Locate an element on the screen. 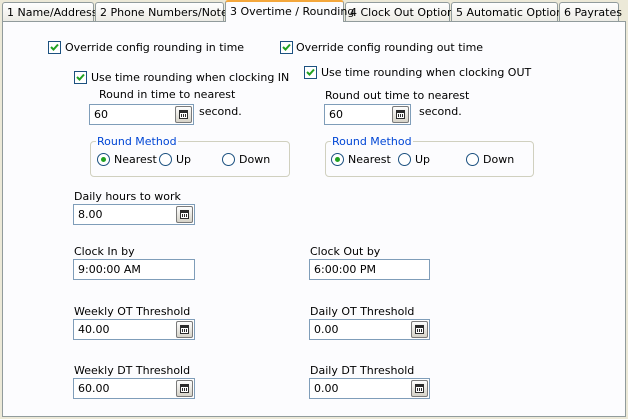 The width and height of the screenshot is (628, 419). use-rounding-out-label: Use time rounding when clocking OUT is located at coordinates (426, 72).